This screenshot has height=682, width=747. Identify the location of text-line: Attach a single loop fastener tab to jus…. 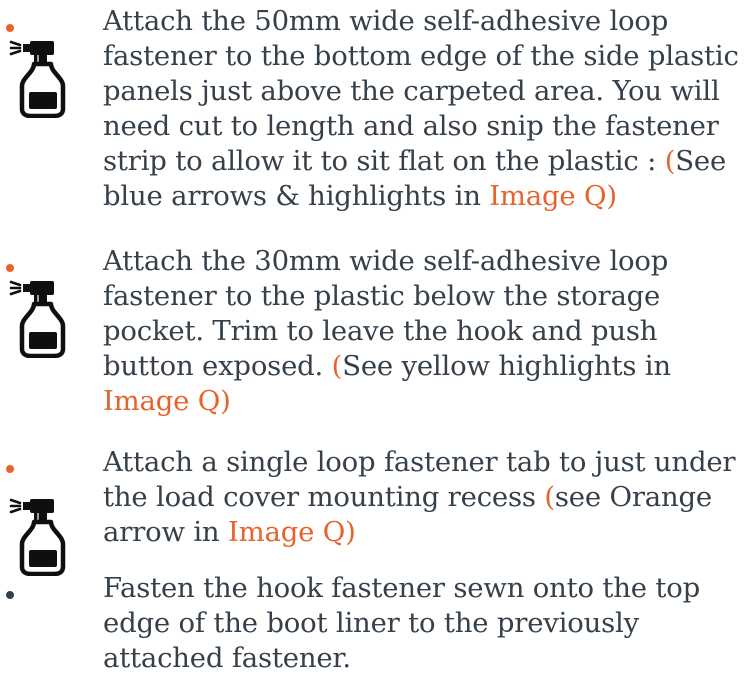
(423, 462).